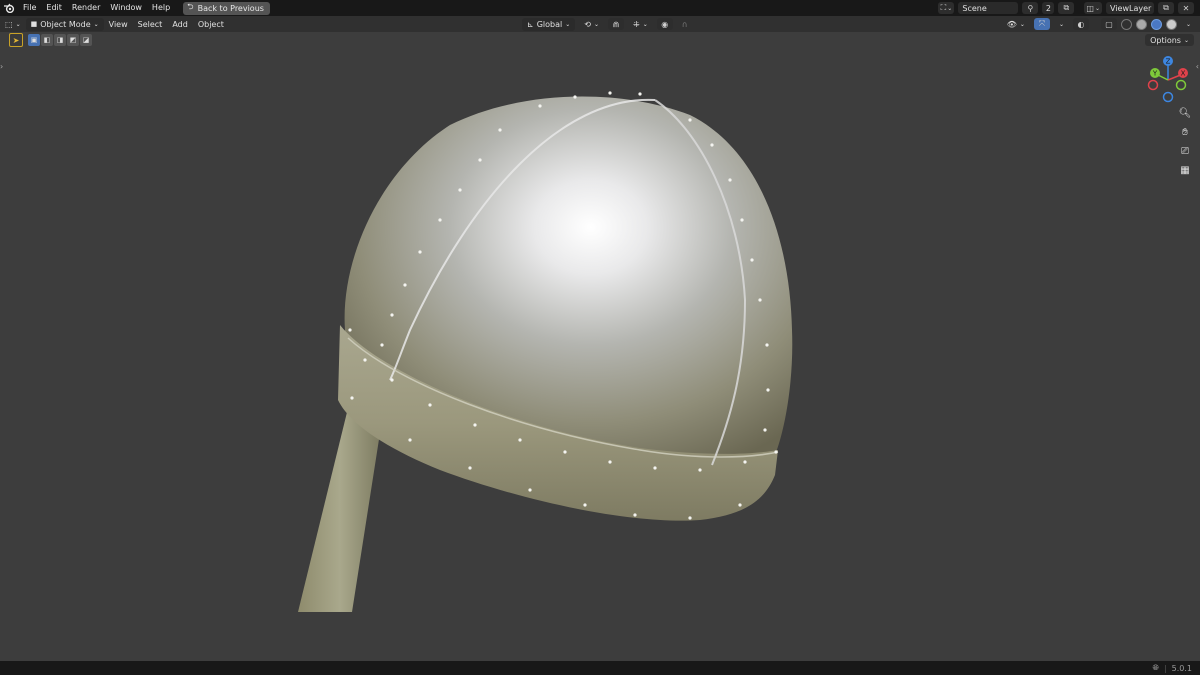 The width and height of the screenshot is (1200, 675). What do you see at coordinates (636, 24) in the screenshot?
I see `snap-increment-icon: ⁜` at bounding box center [636, 24].